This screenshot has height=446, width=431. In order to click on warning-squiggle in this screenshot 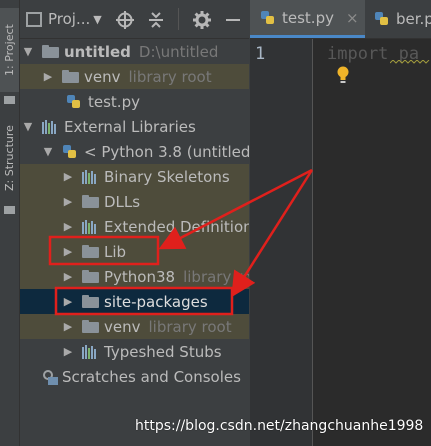, I will do `click(410, 62)`.